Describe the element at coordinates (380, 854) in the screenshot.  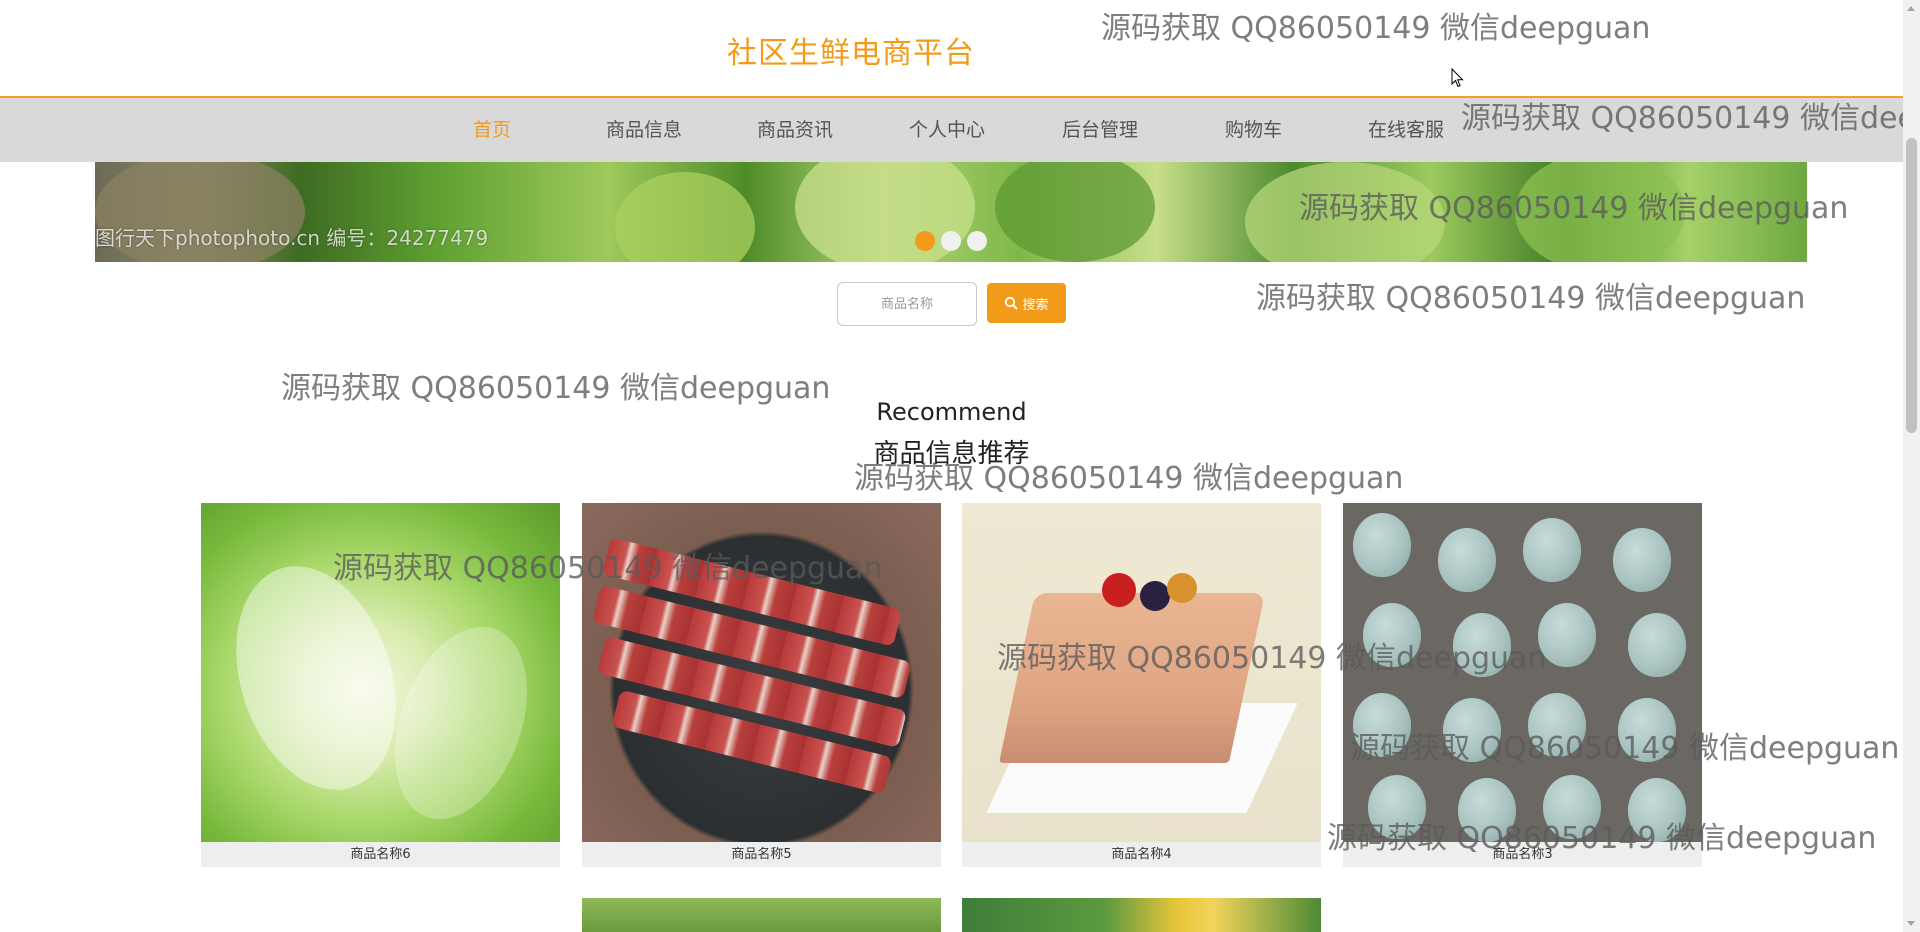
I see `product-name: 商品名称6` at that location.